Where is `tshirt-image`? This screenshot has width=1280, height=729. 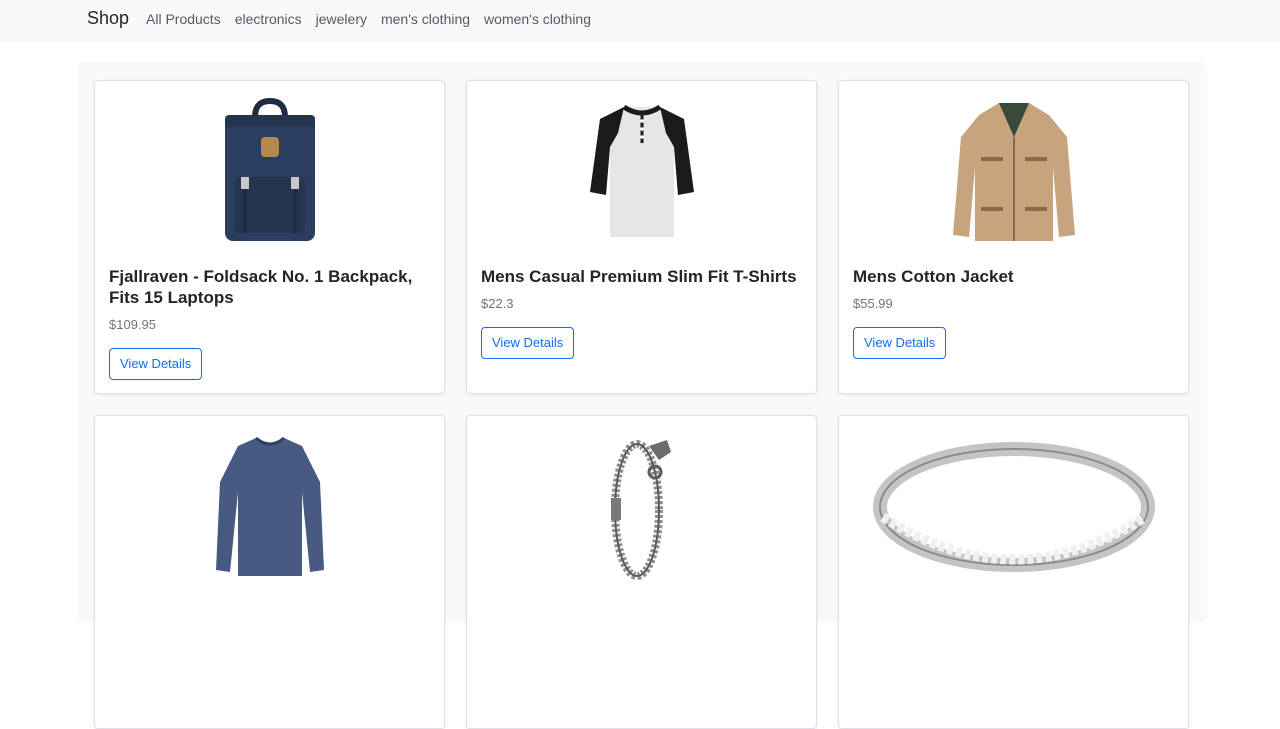 tshirt-image is located at coordinates (641, 171).